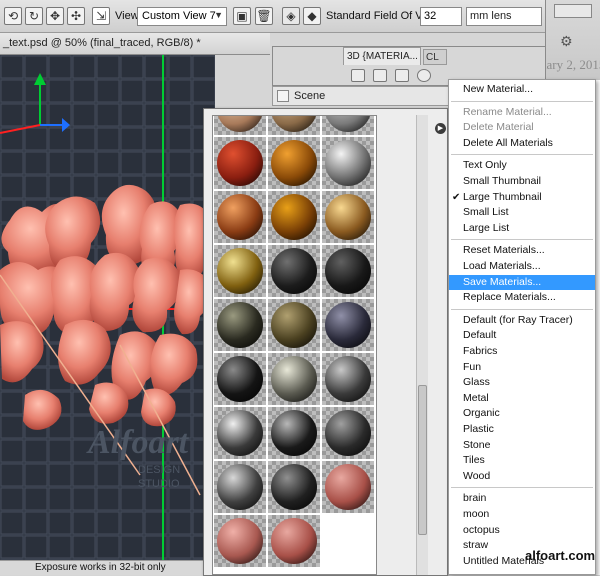 The image size is (600, 576). Describe the element at coordinates (476, 397) in the screenshot. I see `menu-item-label: Metal` at that location.